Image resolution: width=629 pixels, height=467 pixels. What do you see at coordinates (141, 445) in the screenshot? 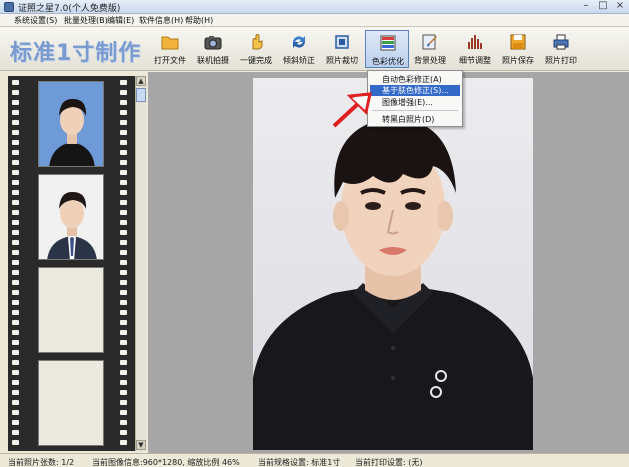
I see `scroll-down-icon: ▼` at bounding box center [141, 445].